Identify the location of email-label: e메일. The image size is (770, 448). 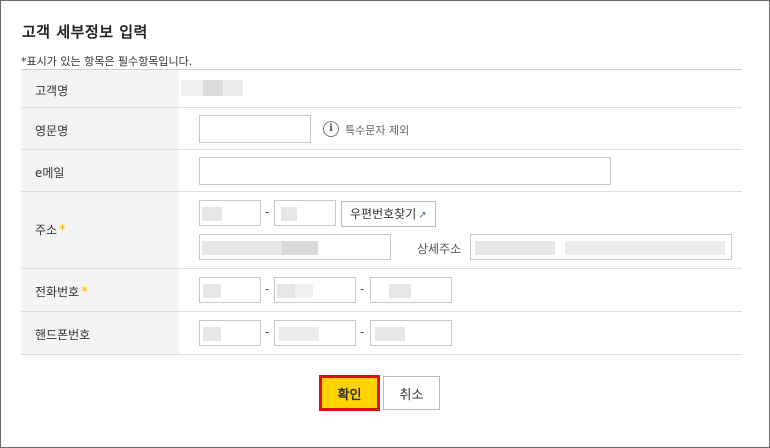
(50, 173).